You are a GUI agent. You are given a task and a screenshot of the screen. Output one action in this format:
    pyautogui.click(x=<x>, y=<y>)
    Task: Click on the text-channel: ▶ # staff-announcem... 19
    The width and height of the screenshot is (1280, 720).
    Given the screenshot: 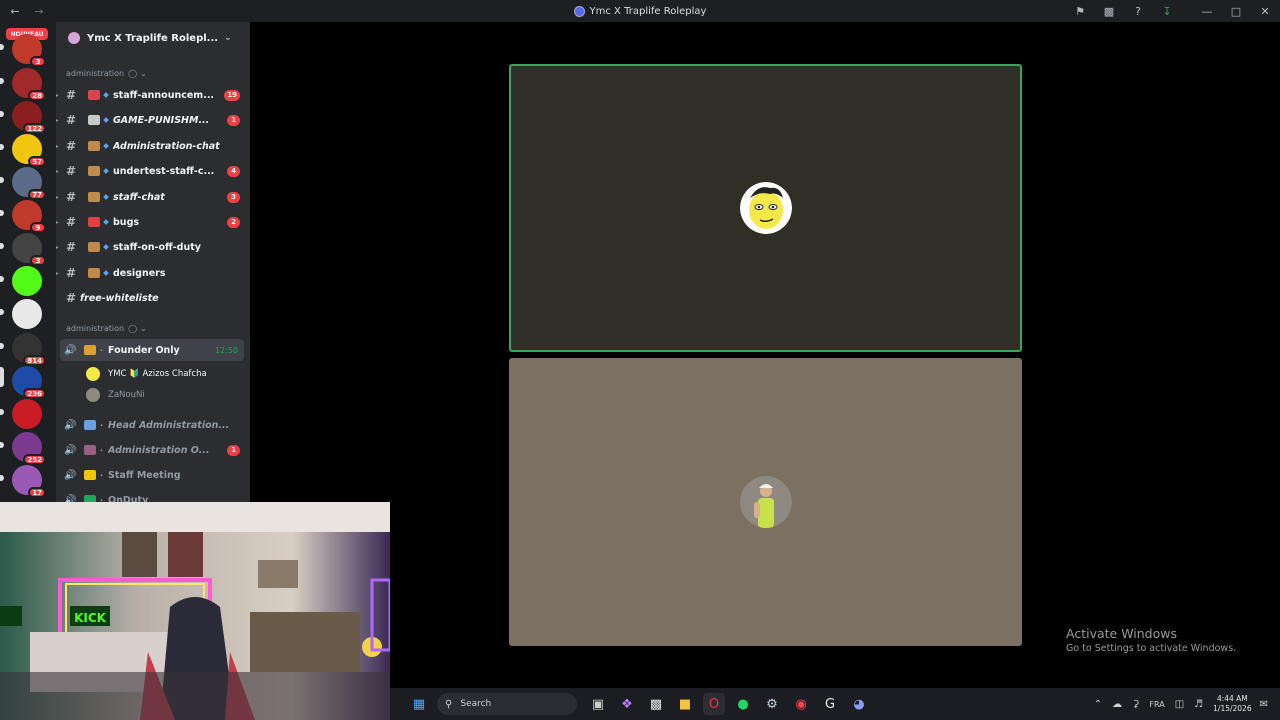 What is the action you would take?
    pyautogui.click(x=150, y=95)
    